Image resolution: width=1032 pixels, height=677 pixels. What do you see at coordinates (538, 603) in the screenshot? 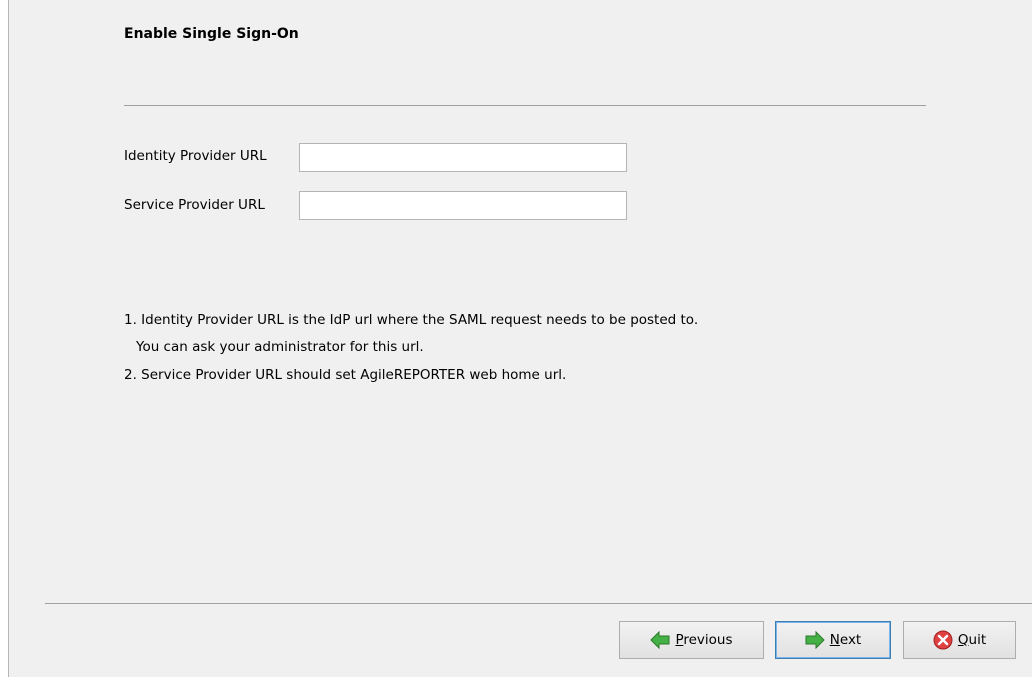
I see `footer-separator` at bounding box center [538, 603].